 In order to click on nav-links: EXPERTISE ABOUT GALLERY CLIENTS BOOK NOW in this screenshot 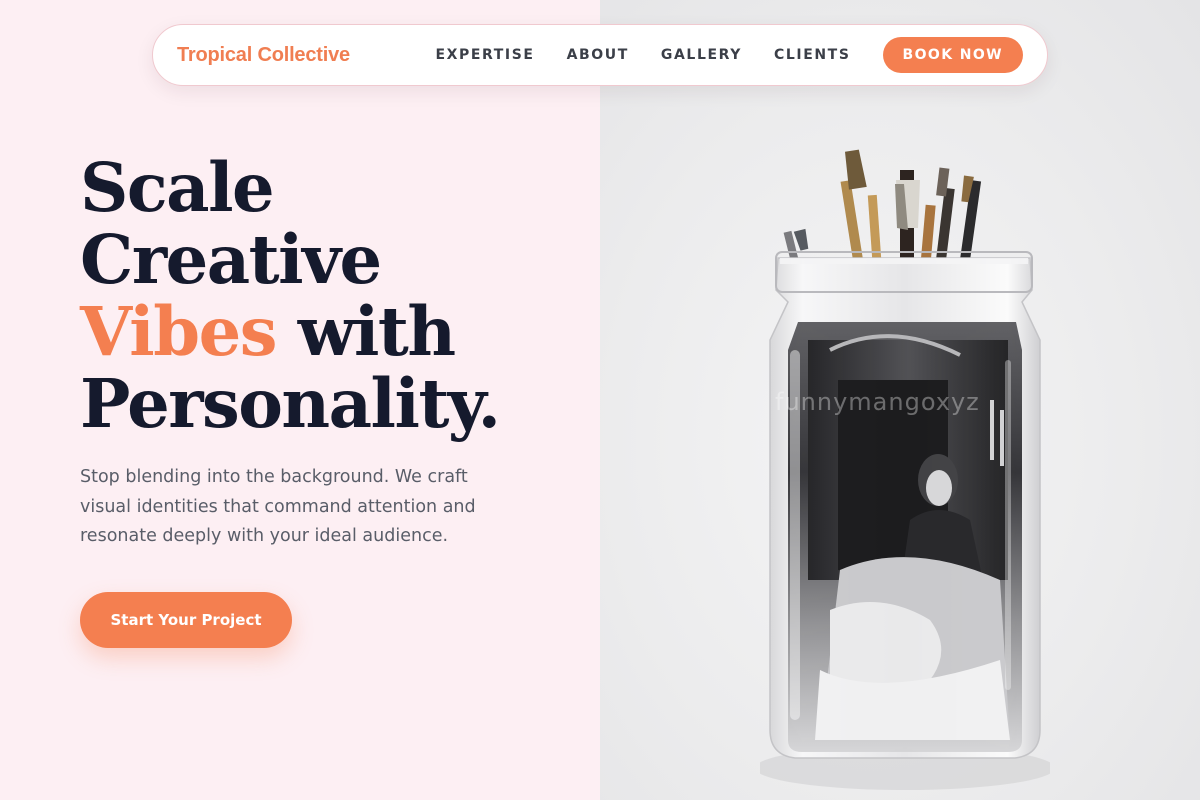, I will do `click(729, 55)`.